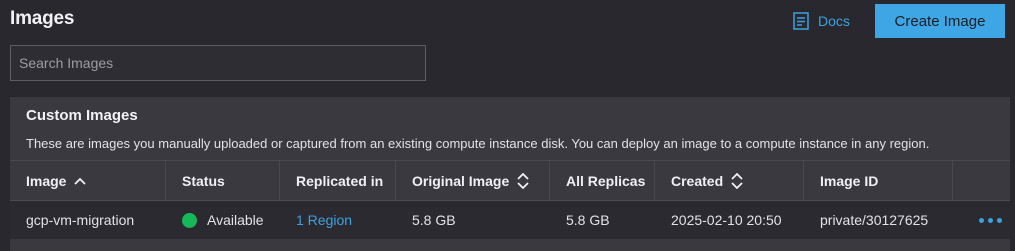  I want to click on search-input, so click(218, 63).